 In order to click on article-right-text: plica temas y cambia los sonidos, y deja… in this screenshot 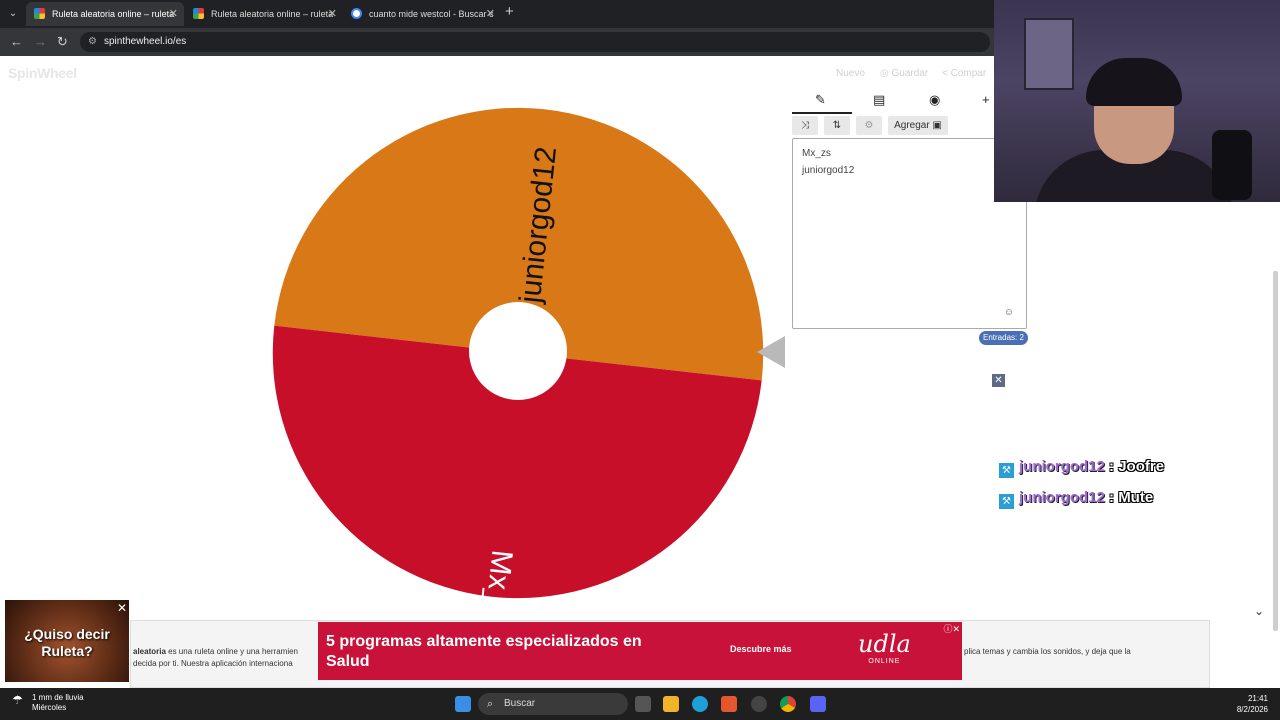, I will do `click(1047, 651)`.